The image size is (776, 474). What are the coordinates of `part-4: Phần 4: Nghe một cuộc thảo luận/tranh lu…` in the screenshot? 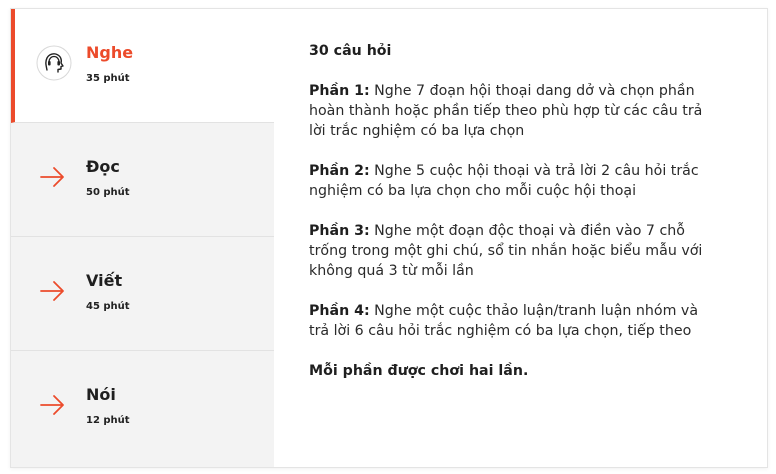 It's located at (514, 321).